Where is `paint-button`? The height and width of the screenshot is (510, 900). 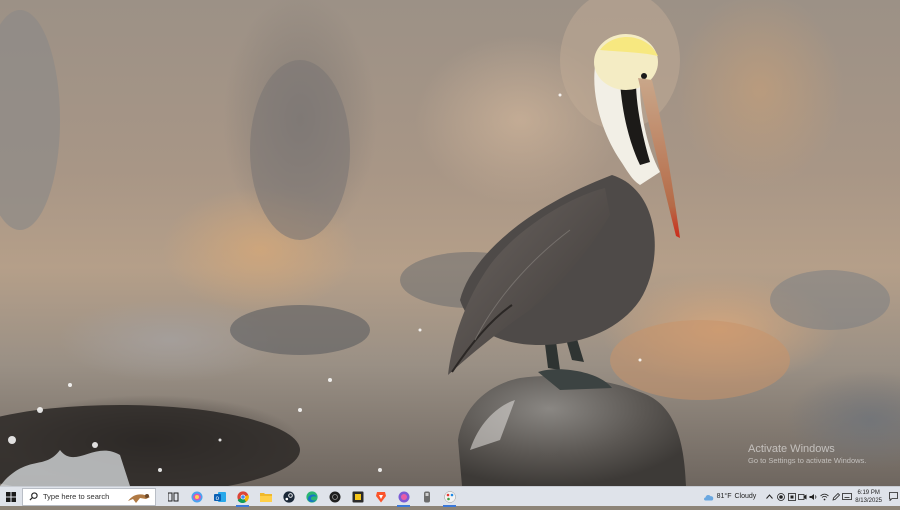 paint-button is located at coordinates (449, 497).